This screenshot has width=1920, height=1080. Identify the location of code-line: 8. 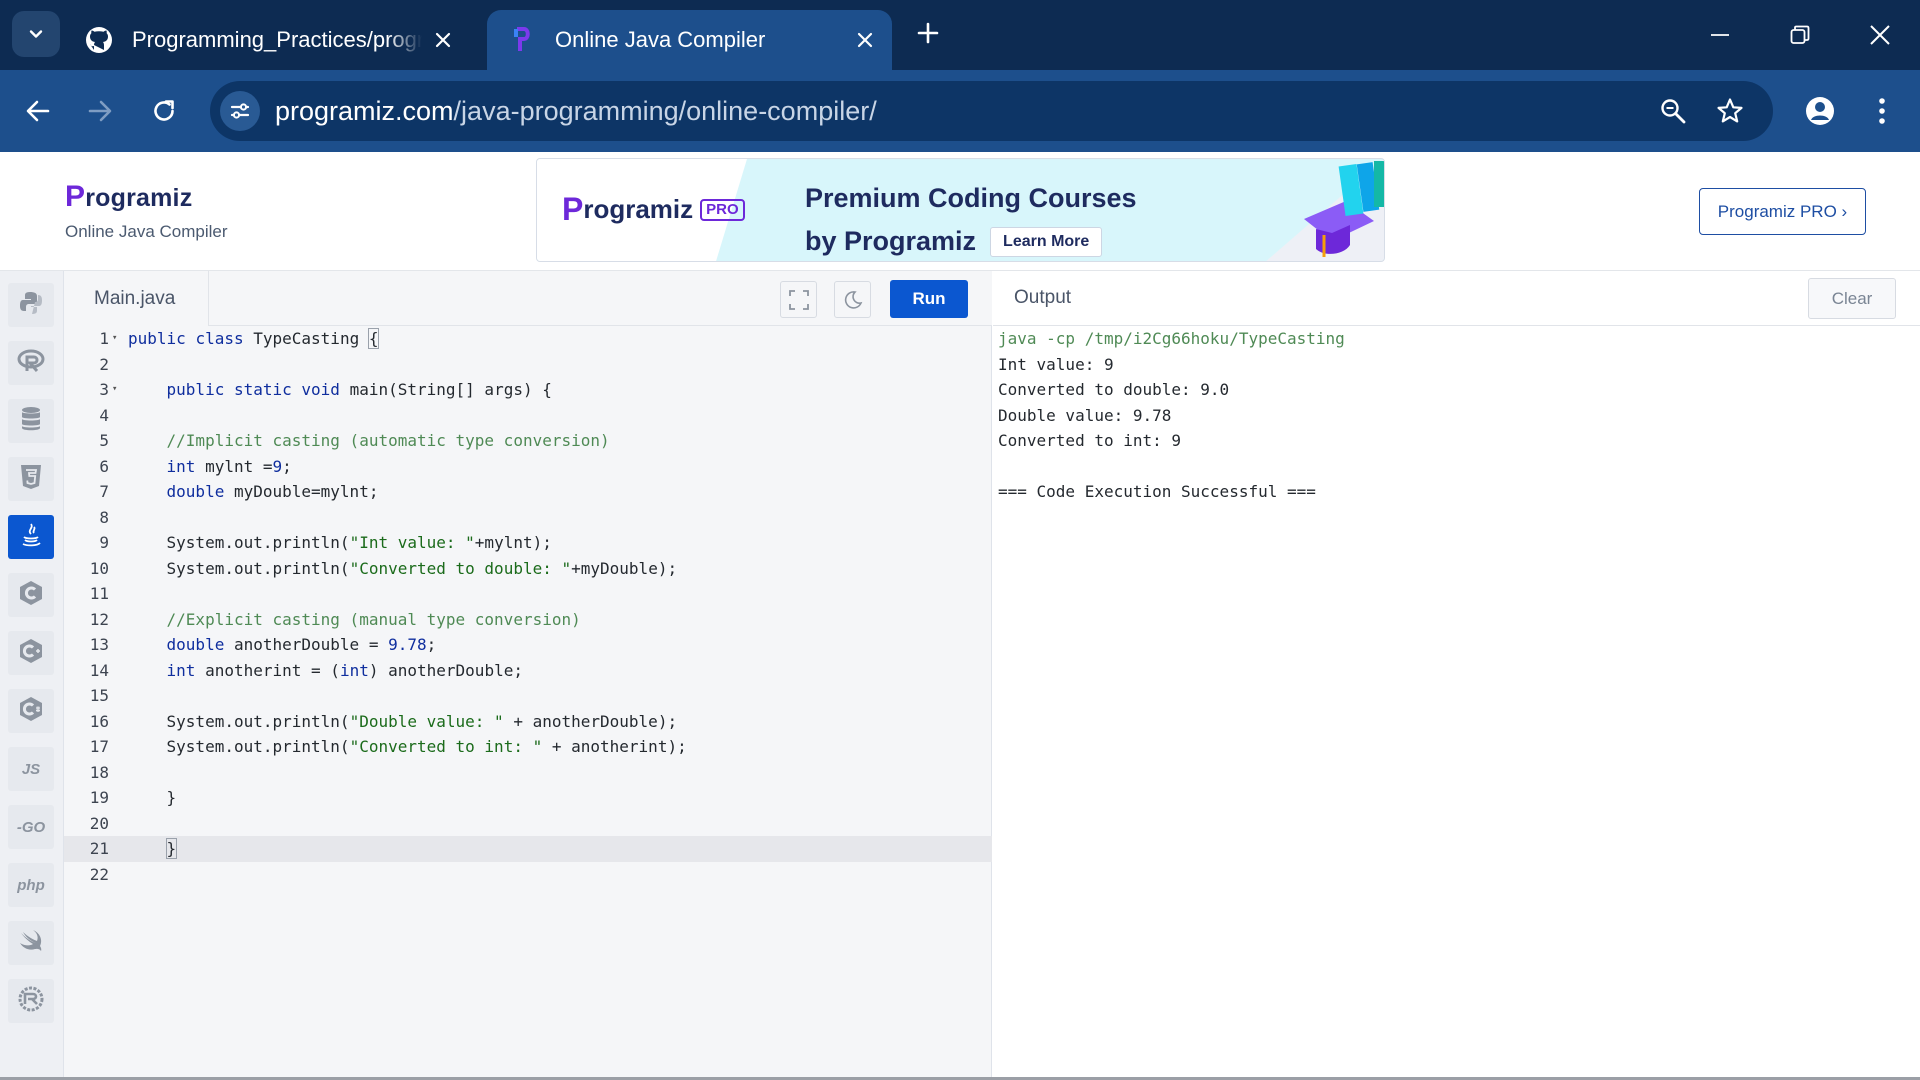
(528, 518).